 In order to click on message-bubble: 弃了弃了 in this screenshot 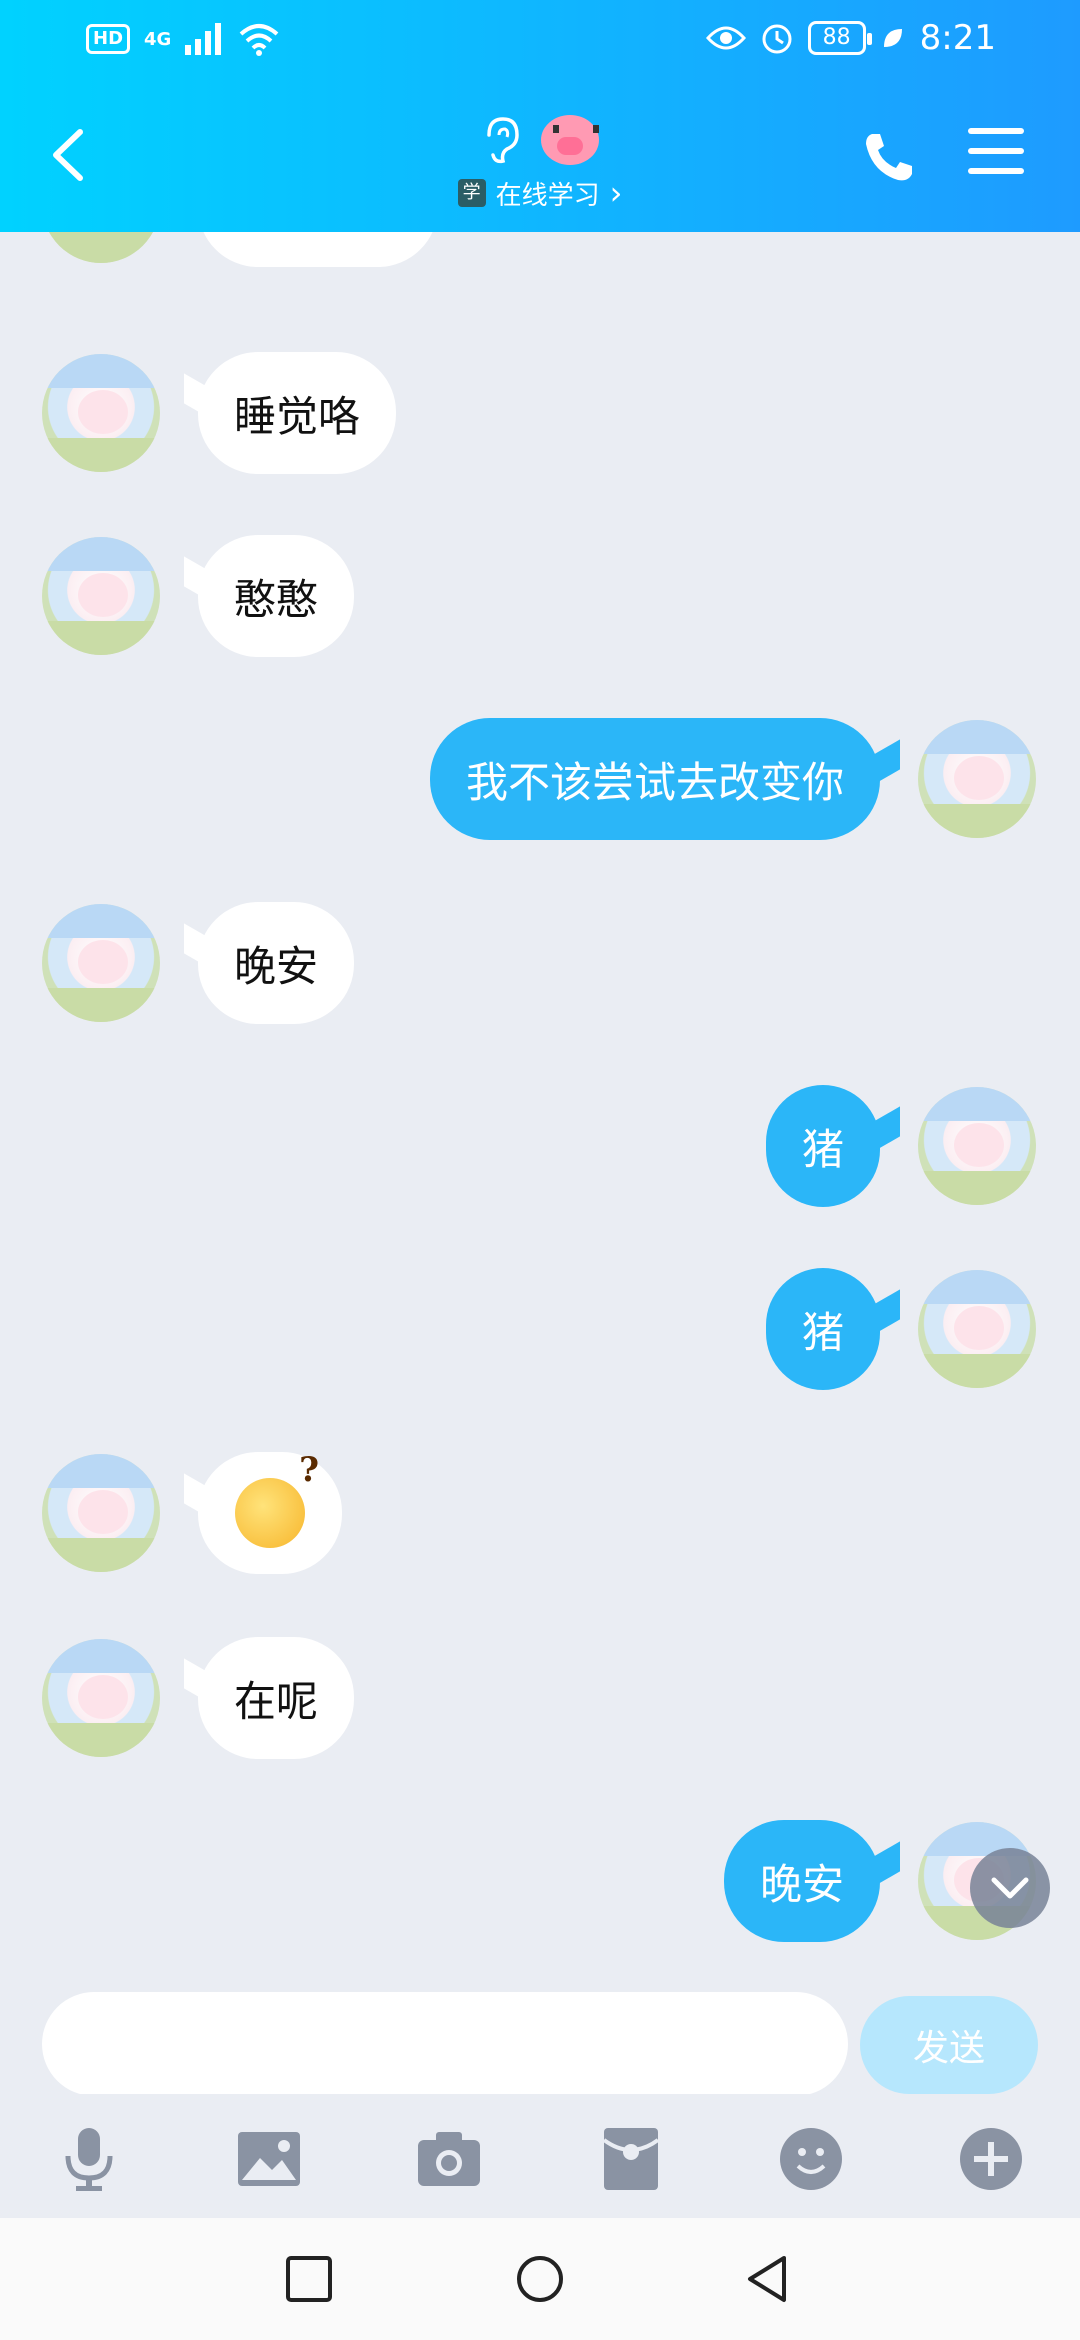, I will do `click(318, 249)`.